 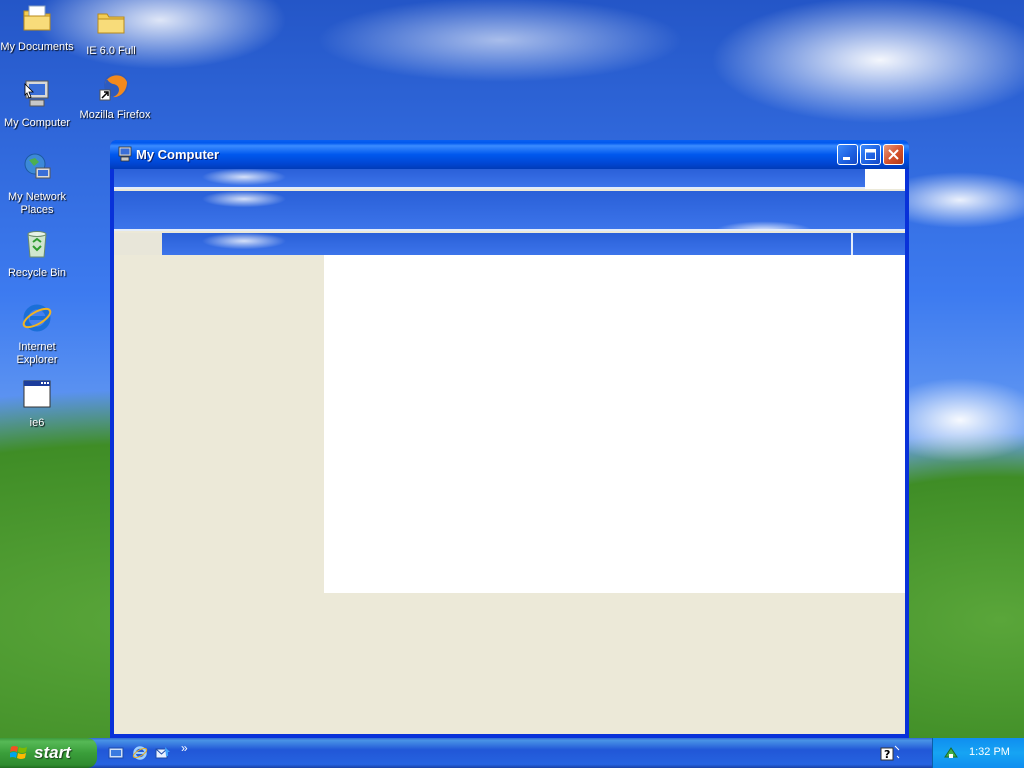 I want to click on title-bar: My Computer, so click(x=509, y=154).